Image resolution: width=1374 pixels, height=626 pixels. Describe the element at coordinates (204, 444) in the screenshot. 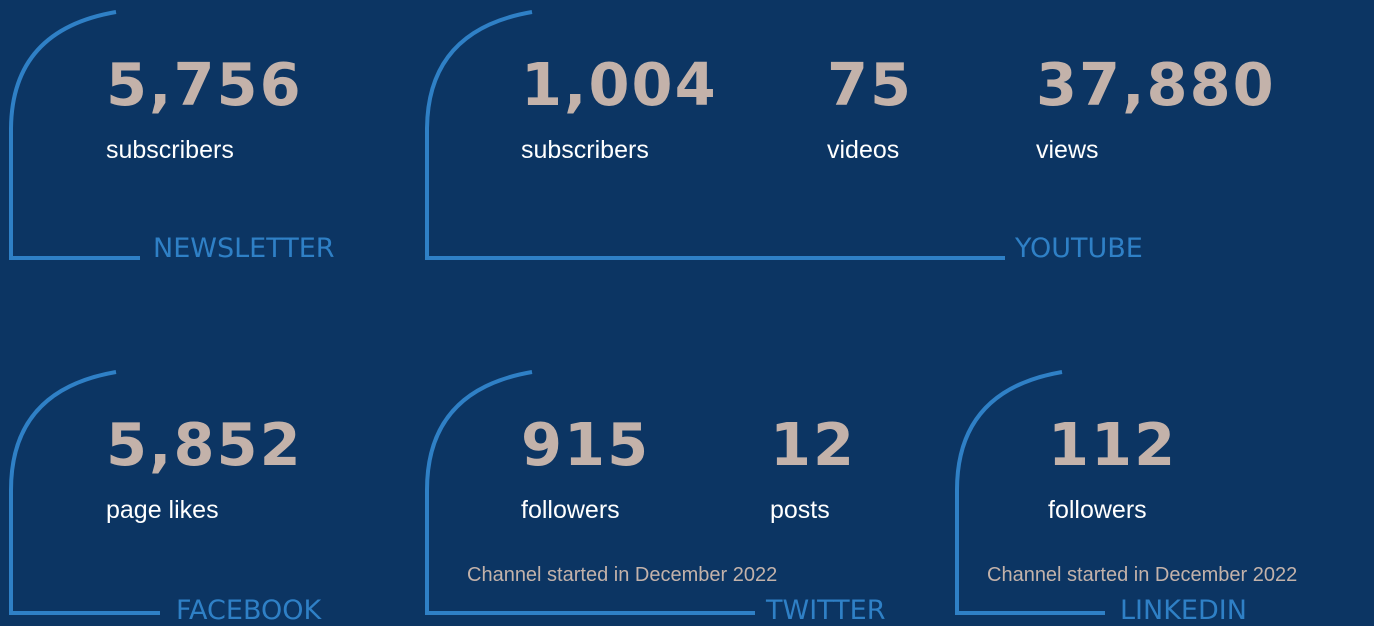

I see `stat-value: 5,852` at that location.